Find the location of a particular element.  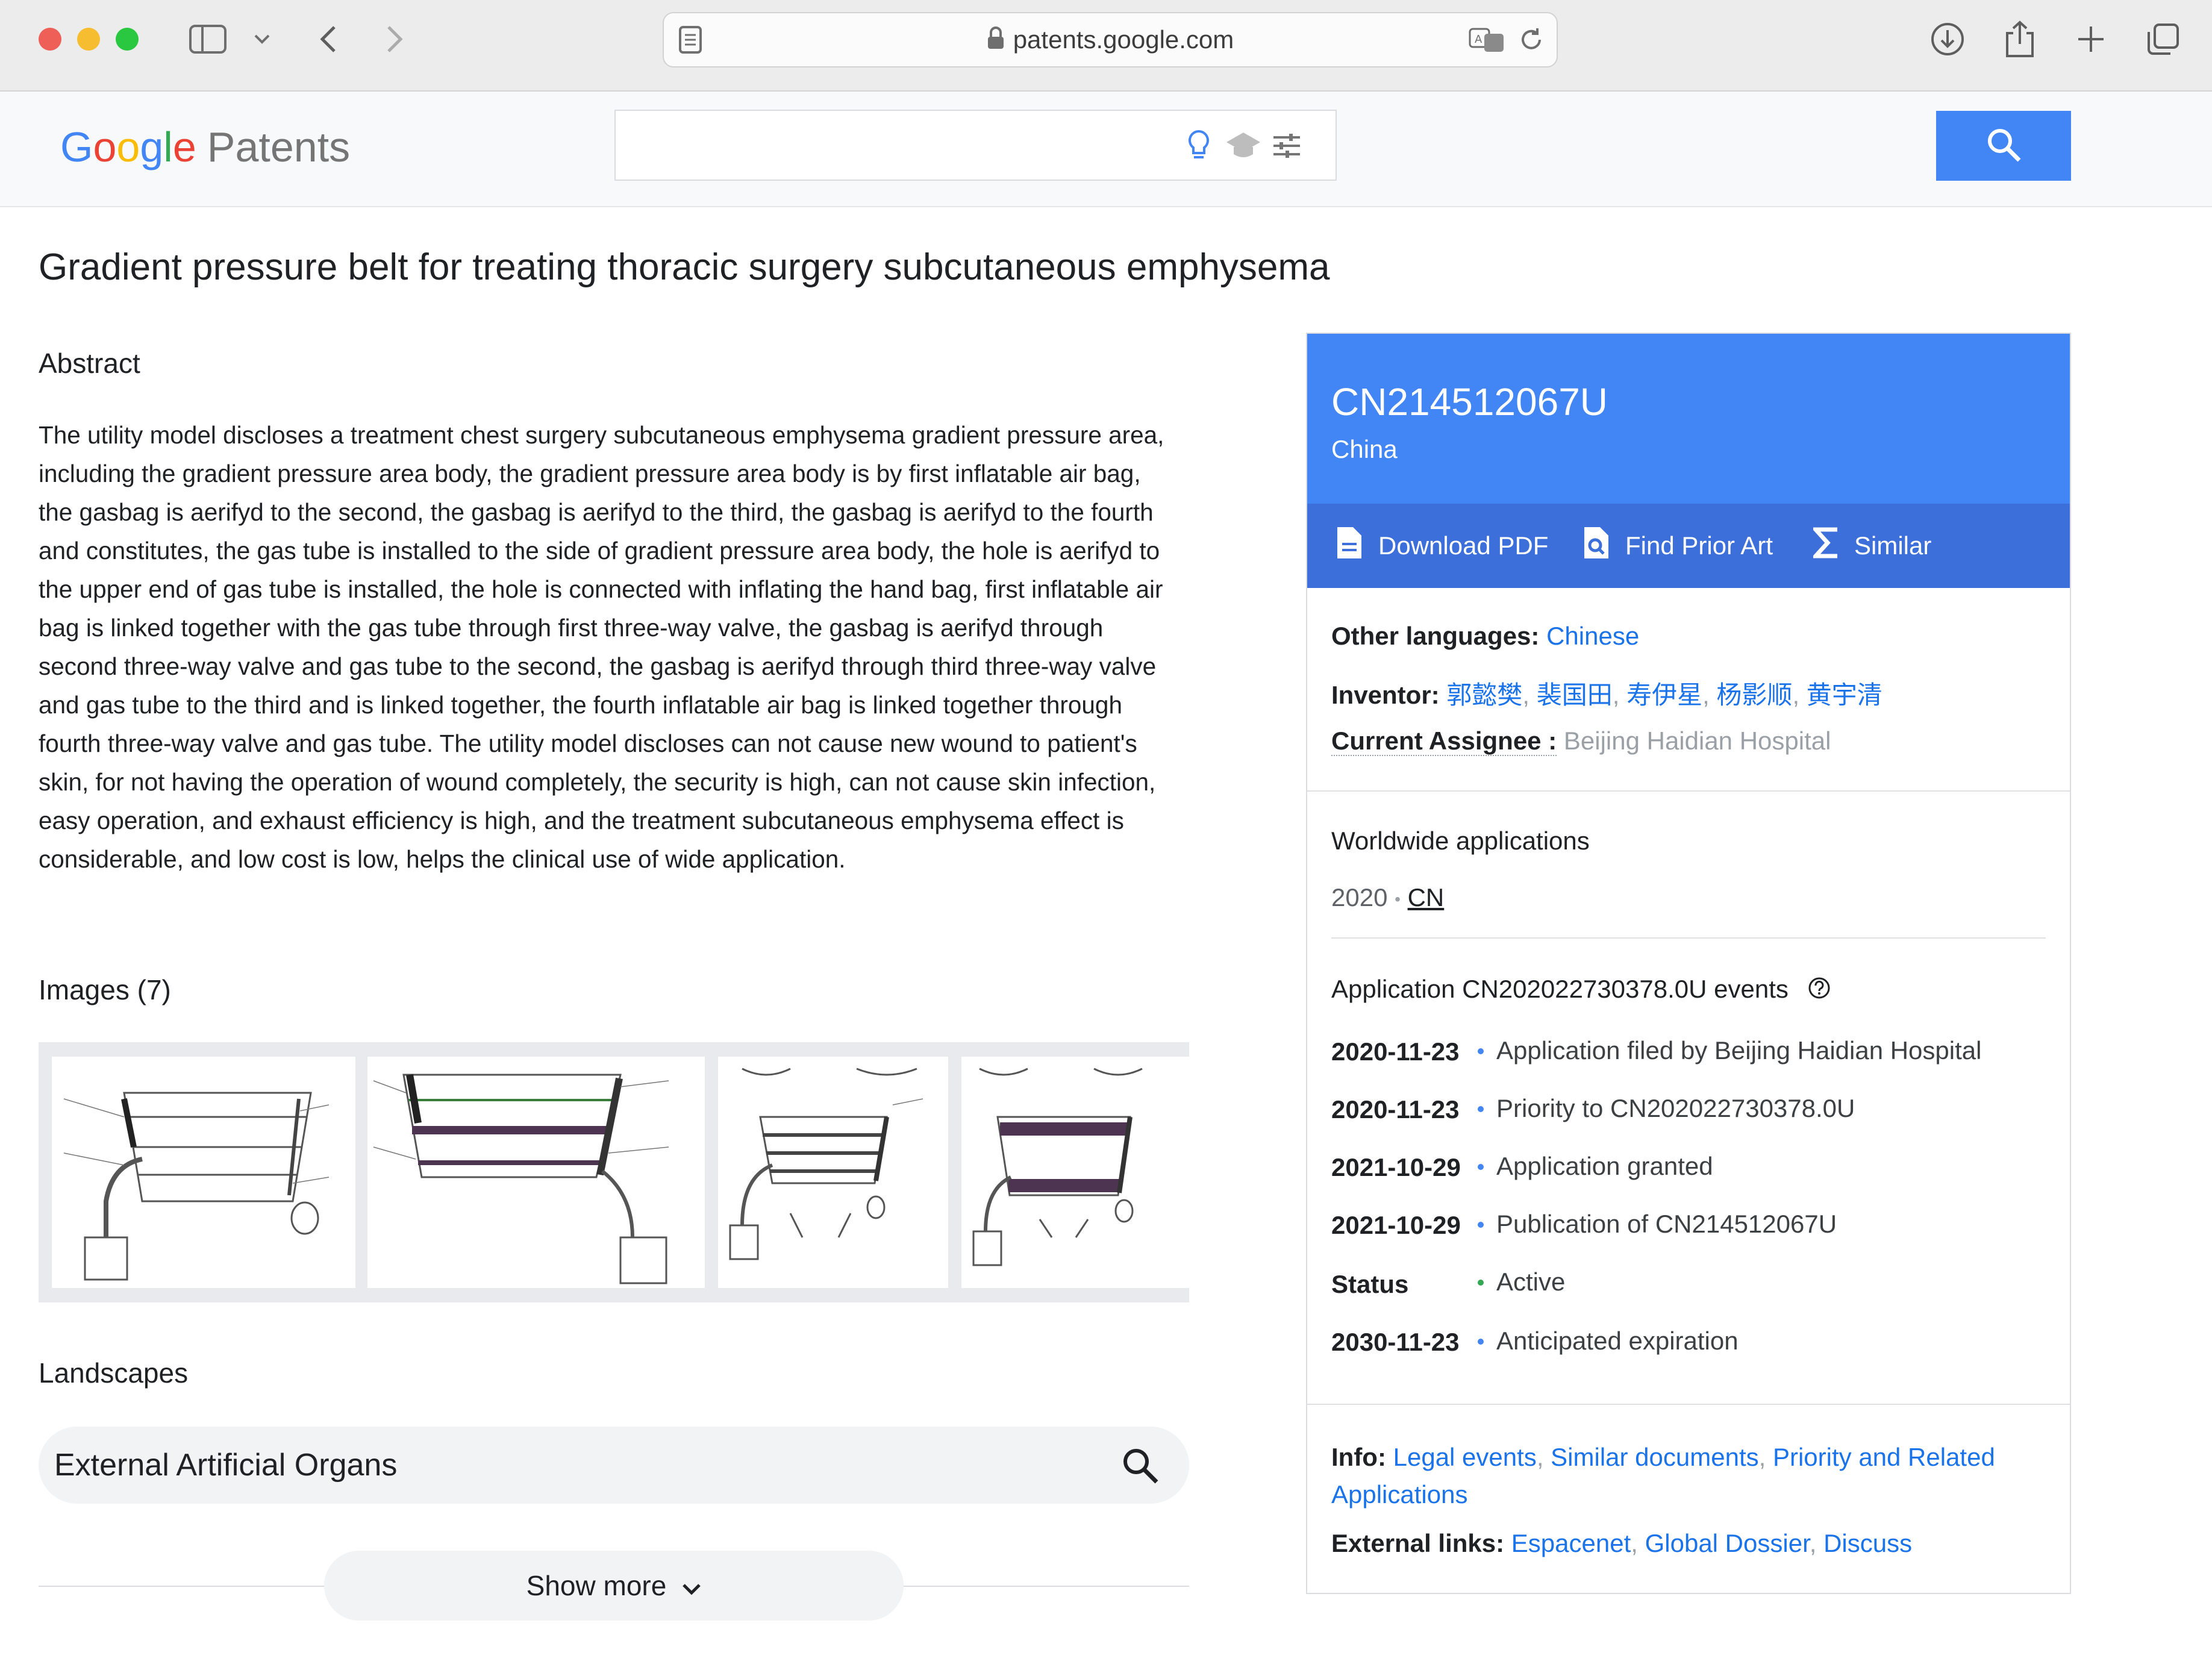

find-prior-art-button: Find Prior Art is located at coordinates (1678, 546).